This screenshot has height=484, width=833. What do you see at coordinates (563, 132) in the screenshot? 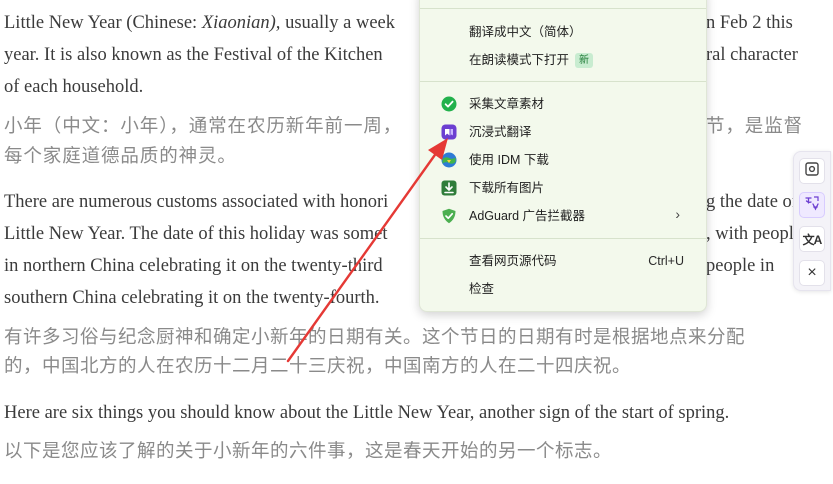
I see `menu-item-immersive-translate: 沉浸式翻译` at bounding box center [563, 132].